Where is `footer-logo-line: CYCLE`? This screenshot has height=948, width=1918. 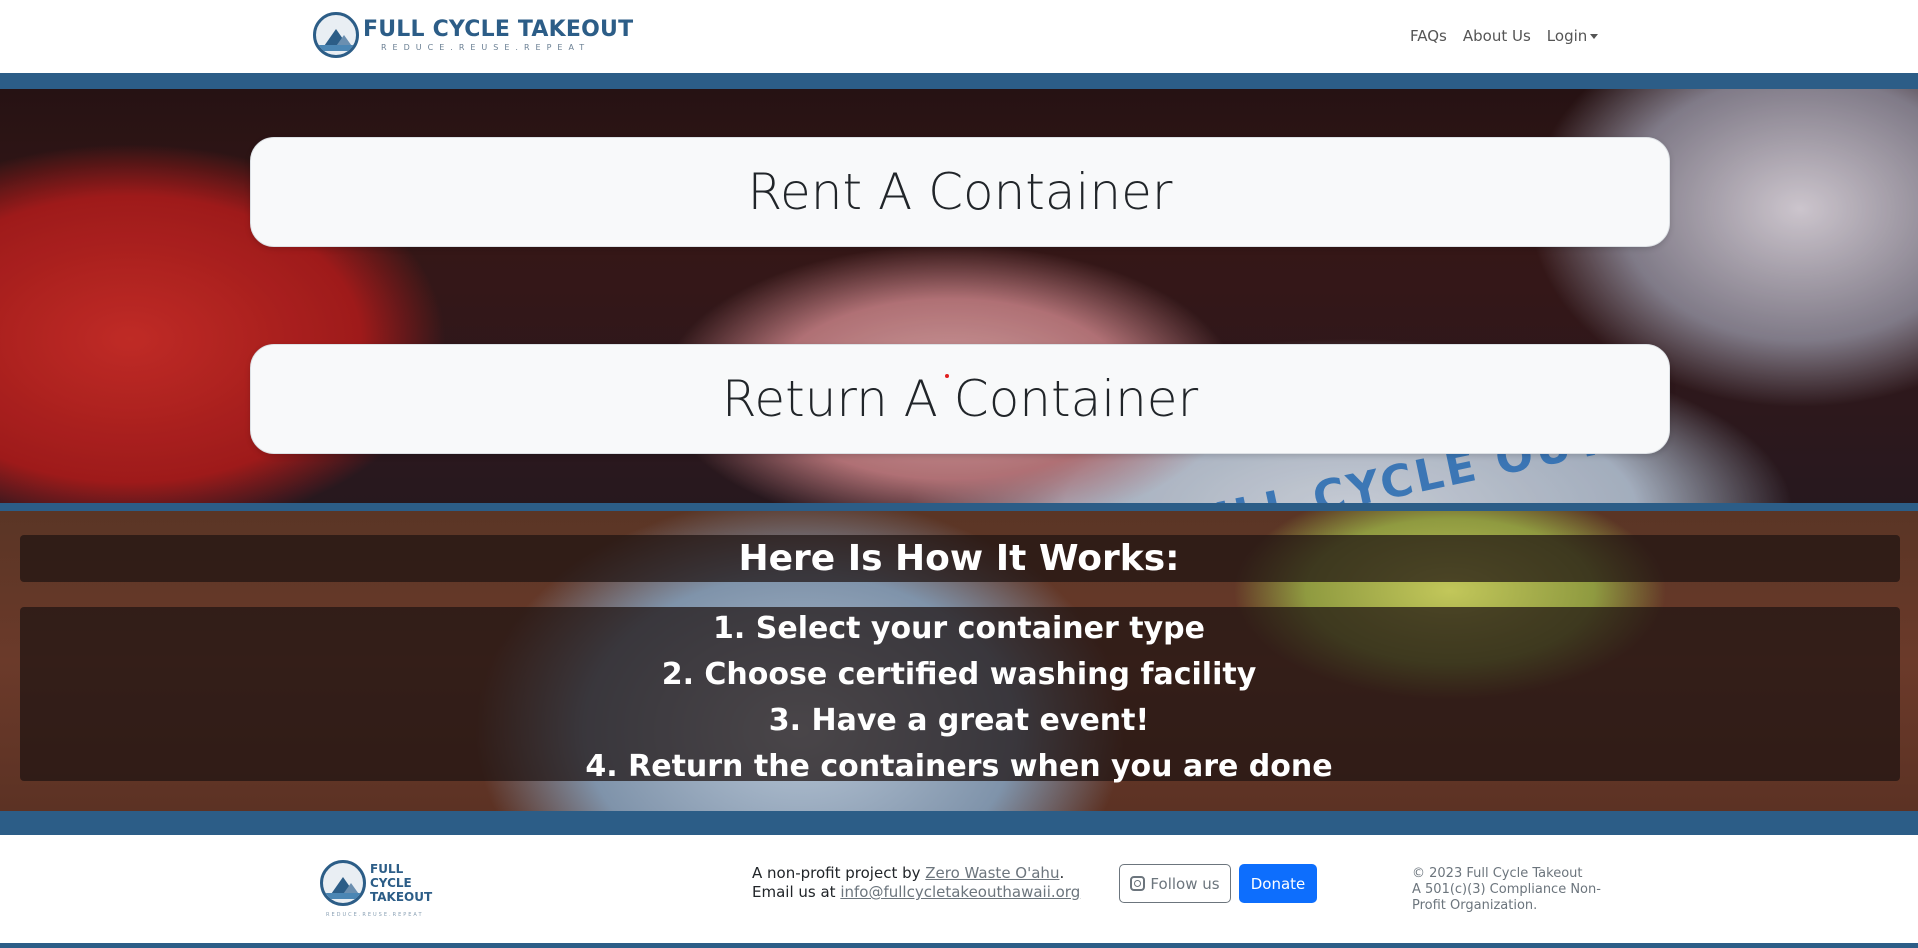 footer-logo-line: CYCLE is located at coordinates (391, 883).